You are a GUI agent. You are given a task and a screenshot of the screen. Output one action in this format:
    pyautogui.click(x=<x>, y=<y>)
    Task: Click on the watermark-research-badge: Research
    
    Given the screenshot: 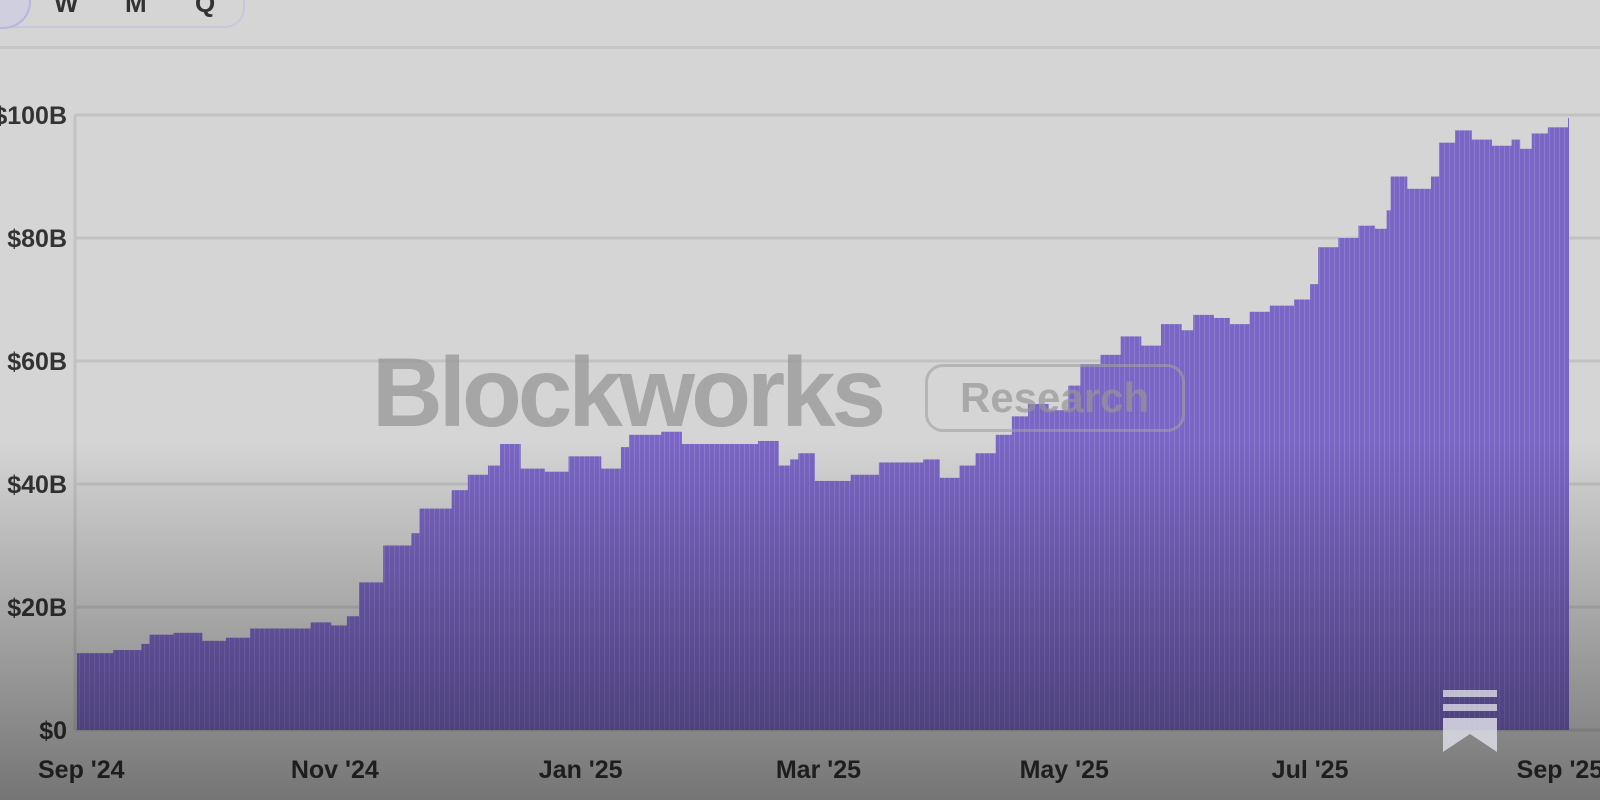 What is the action you would take?
    pyautogui.click(x=1055, y=398)
    